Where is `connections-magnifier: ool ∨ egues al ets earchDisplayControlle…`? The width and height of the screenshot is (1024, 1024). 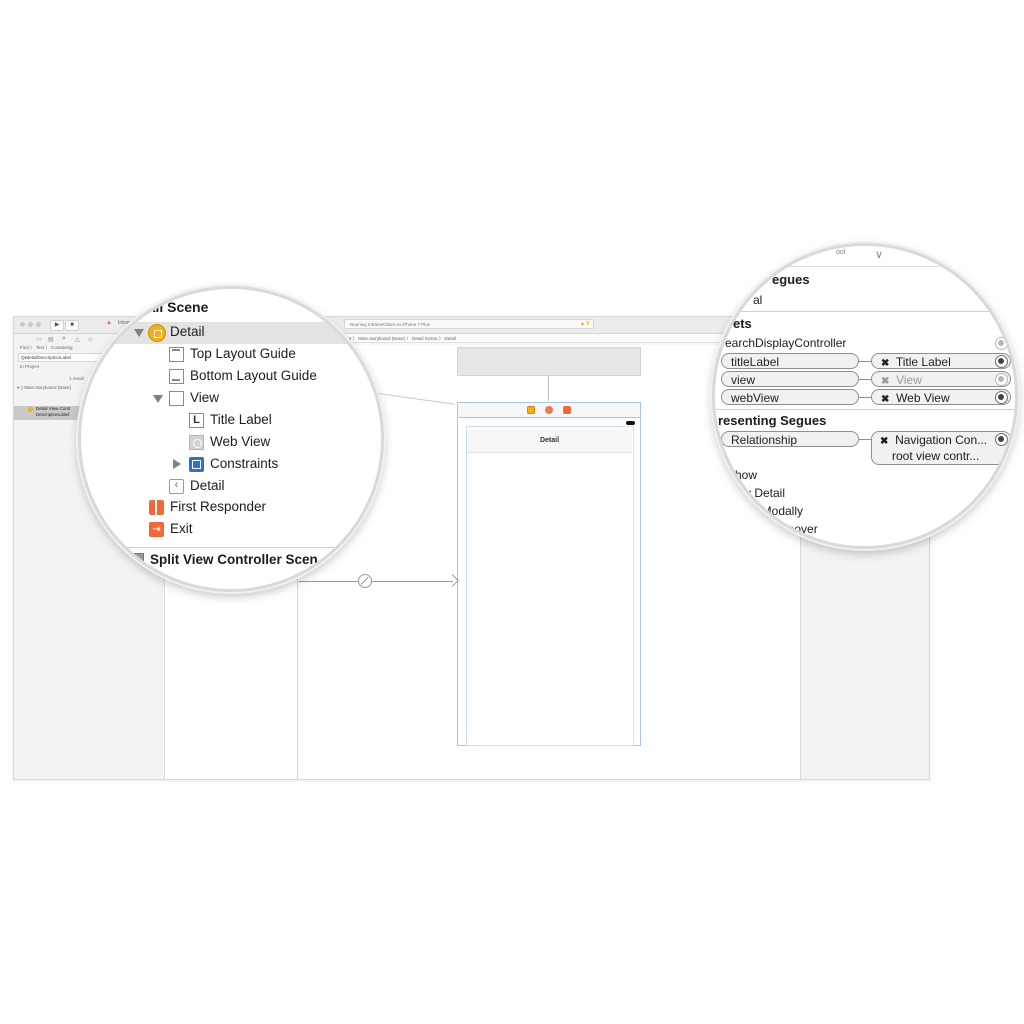
connections-magnifier: ool ∨ egues al ets earchDisplayControlle… is located at coordinates (865, 396).